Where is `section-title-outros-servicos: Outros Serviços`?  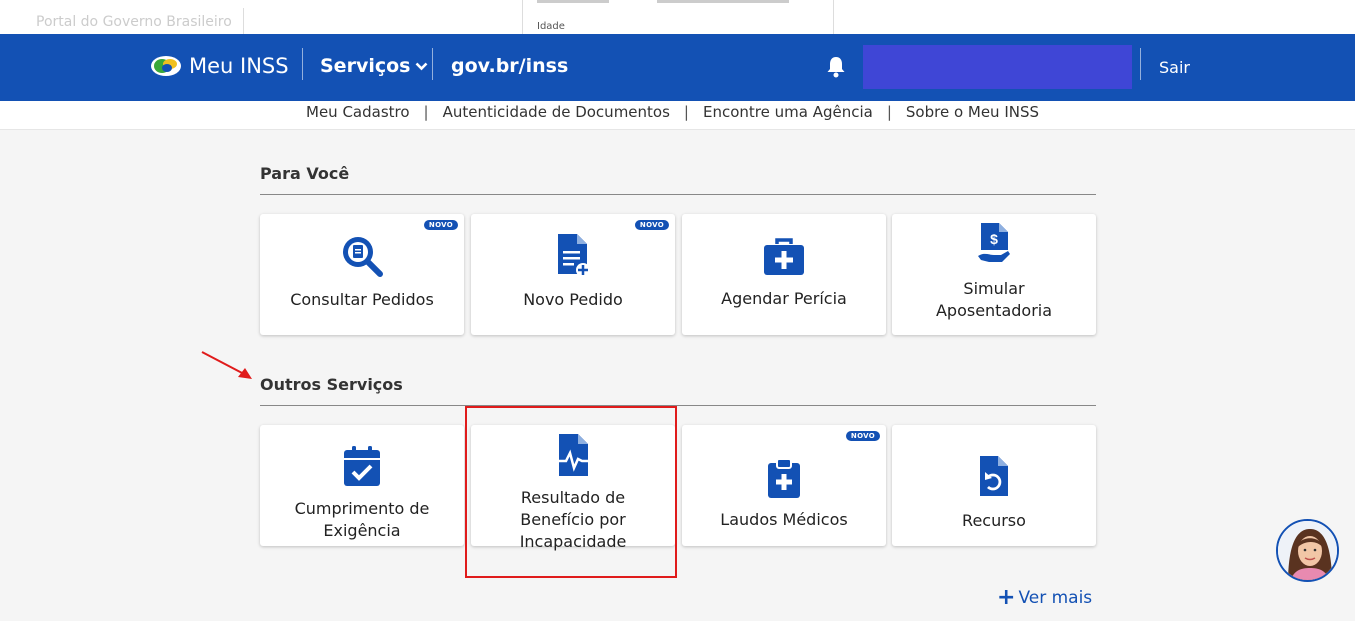
section-title-outros-servicos: Outros Serviços is located at coordinates (331, 384).